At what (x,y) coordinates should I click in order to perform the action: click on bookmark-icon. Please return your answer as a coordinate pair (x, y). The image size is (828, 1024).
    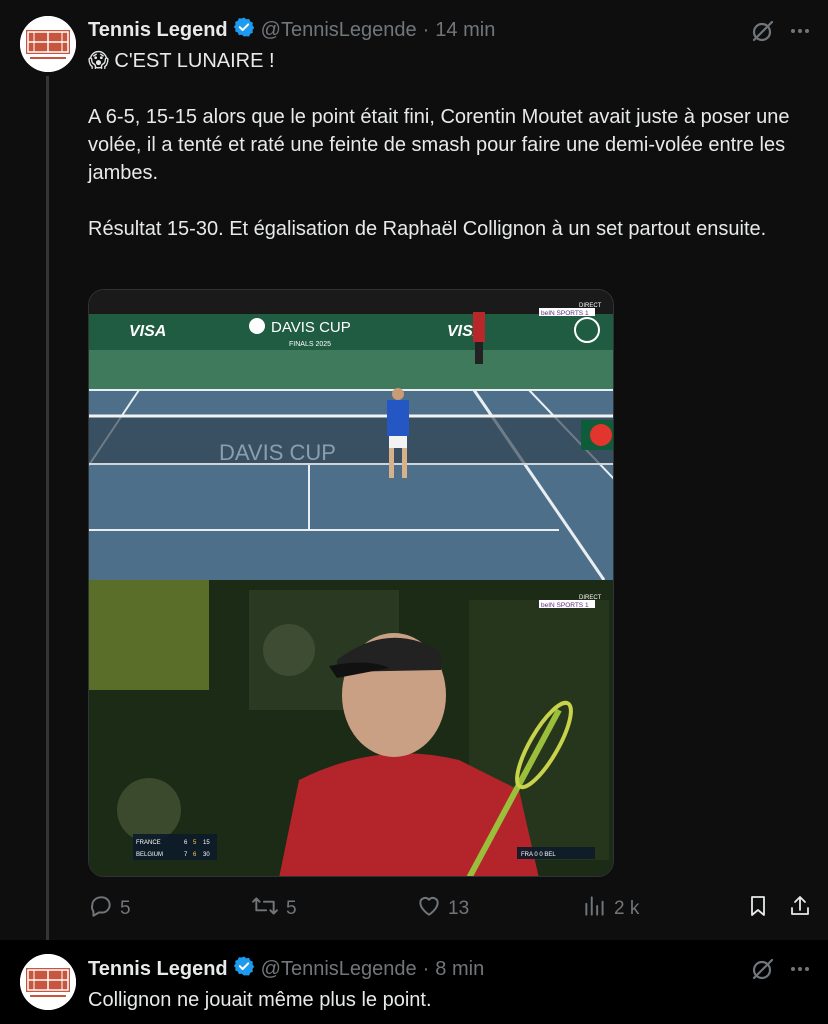
    Looking at the image, I should click on (761, 909).